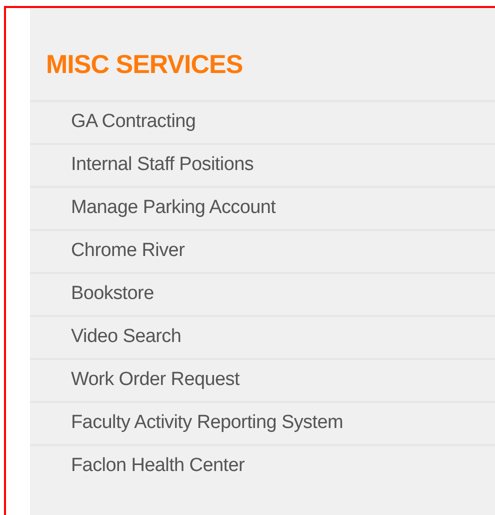  I want to click on service-link: Internal Staff Positions, so click(162, 165).